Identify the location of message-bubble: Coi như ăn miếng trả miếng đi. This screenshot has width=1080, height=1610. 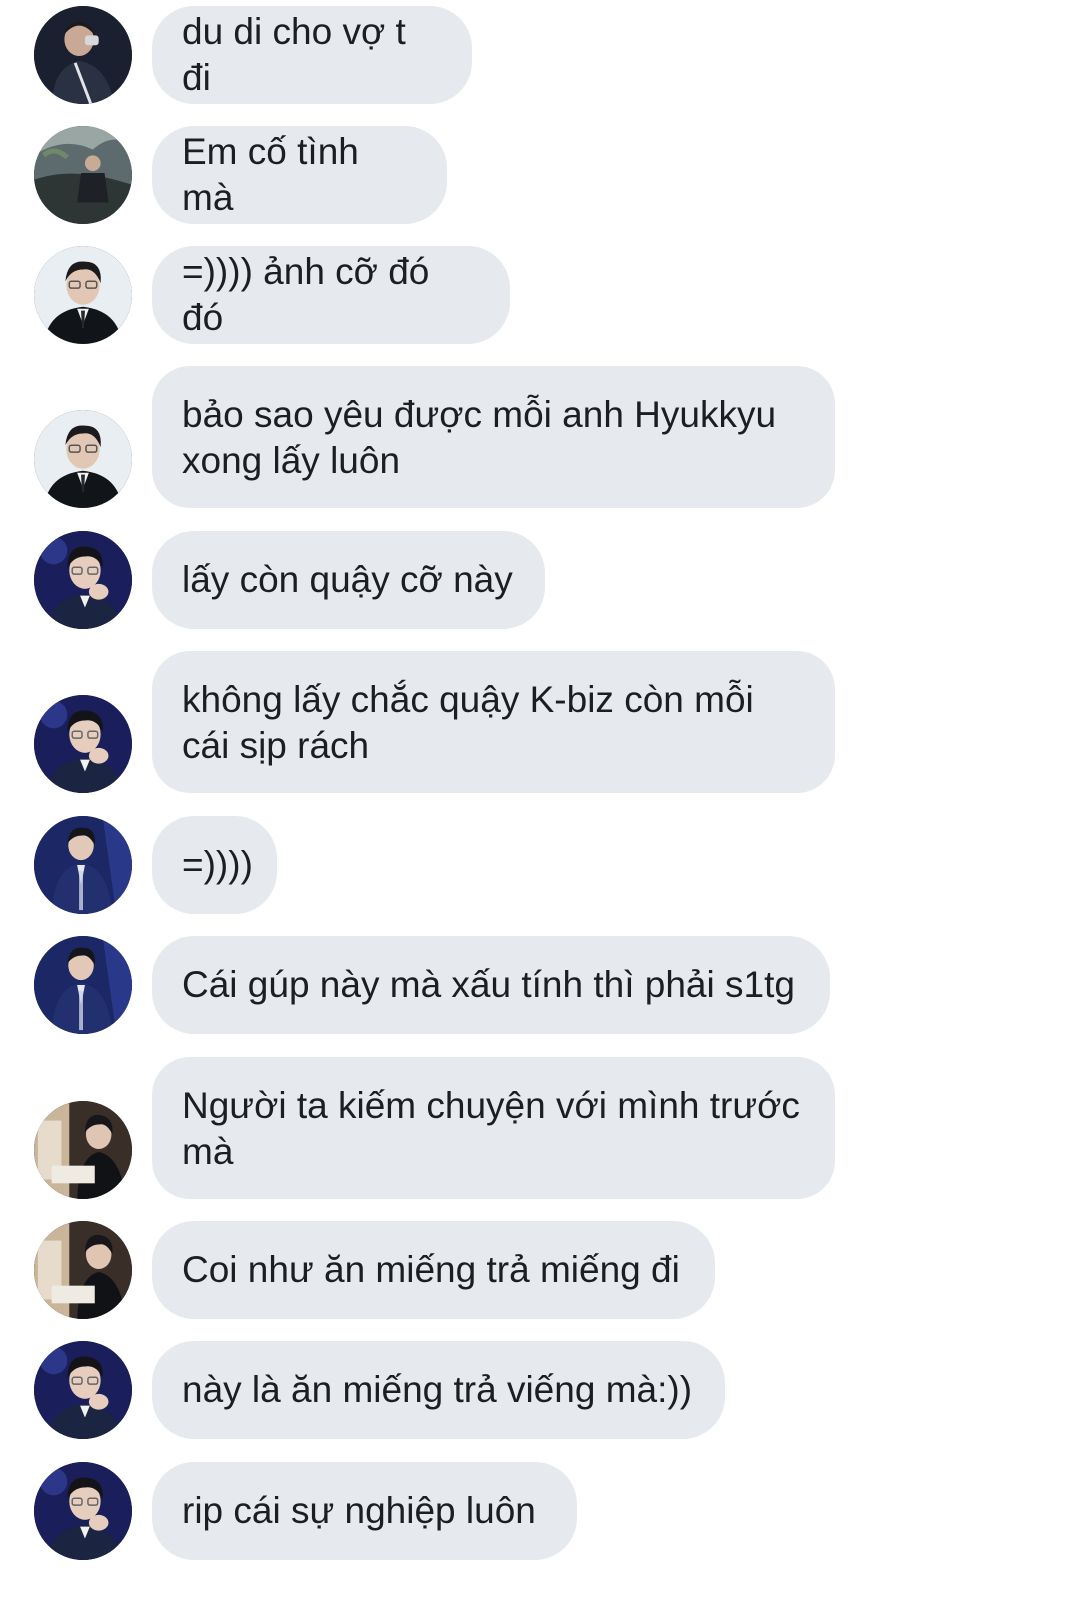
(433, 1270).